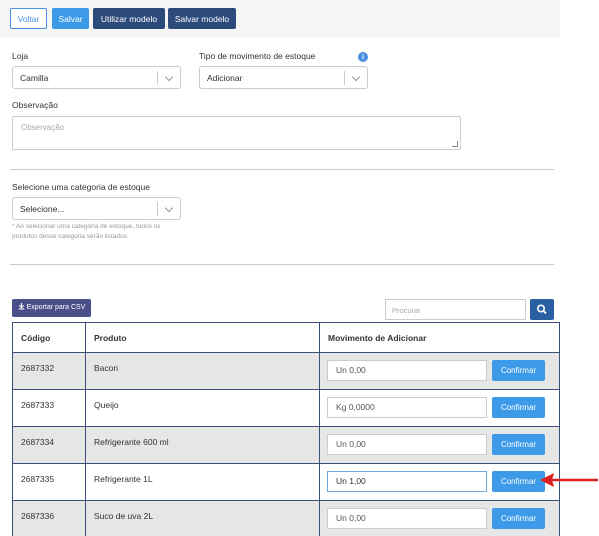 This screenshot has width=599, height=536. I want to click on header-produto: Produto, so click(202, 337).